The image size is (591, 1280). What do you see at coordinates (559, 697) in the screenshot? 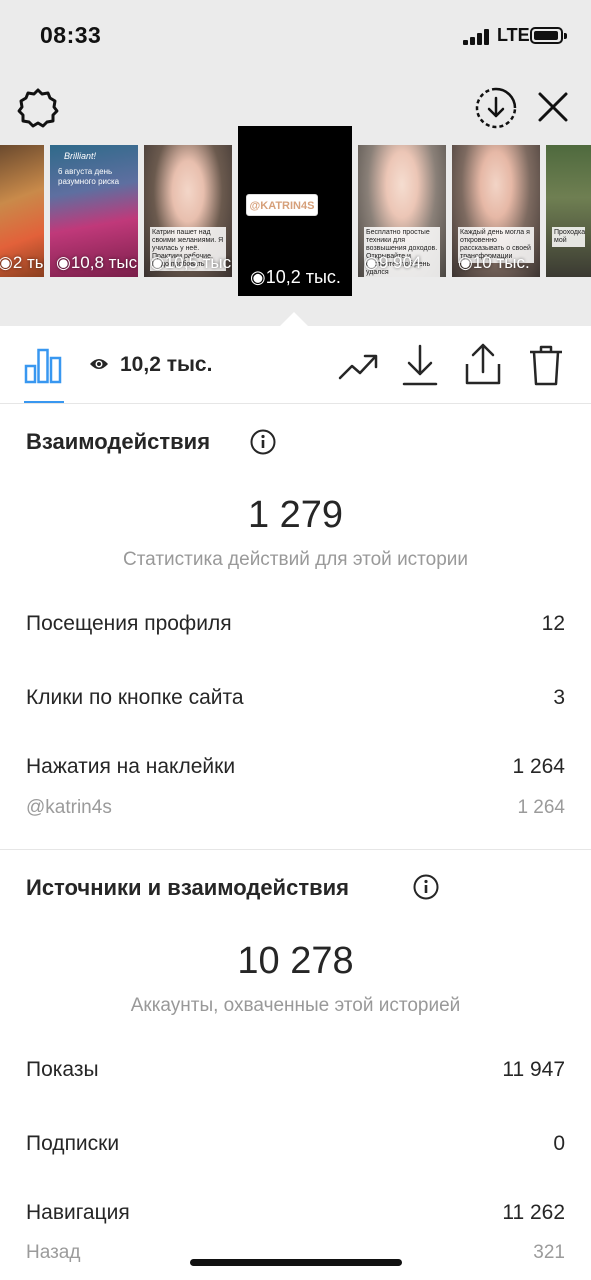
I see `metric-value-website-clicks: 3` at bounding box center [559, 697].